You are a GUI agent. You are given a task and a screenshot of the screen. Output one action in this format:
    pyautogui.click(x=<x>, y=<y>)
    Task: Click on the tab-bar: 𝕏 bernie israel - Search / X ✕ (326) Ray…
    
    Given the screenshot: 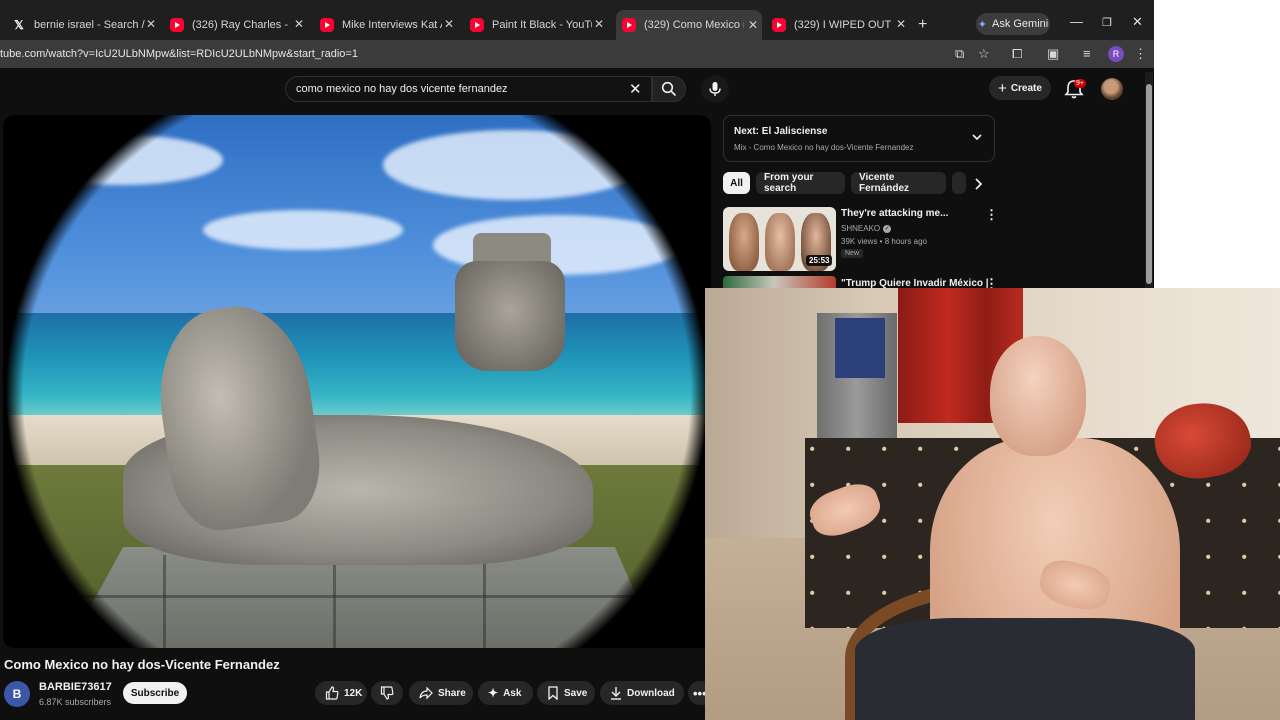 What is the action you would take?
    pyautogui.click(x=577, y=20)
    